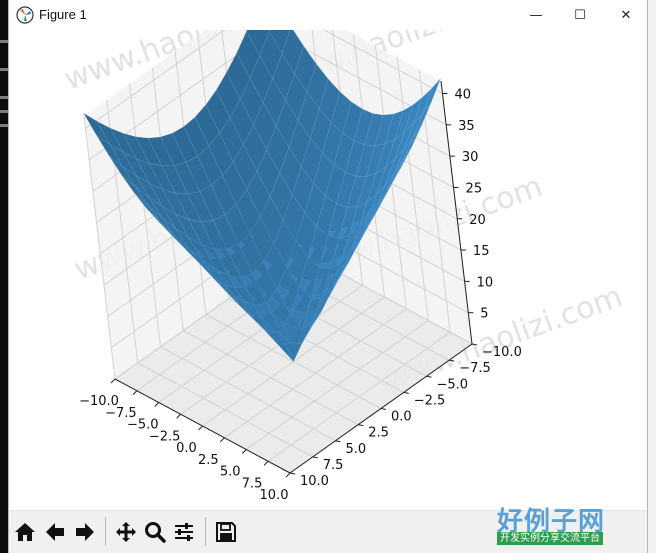 The height and width of the screenshot is (553, 656). Describe the element at coordinates (356, 449) in the screenshot. I see `y-tick-label: 5.0` at that location.